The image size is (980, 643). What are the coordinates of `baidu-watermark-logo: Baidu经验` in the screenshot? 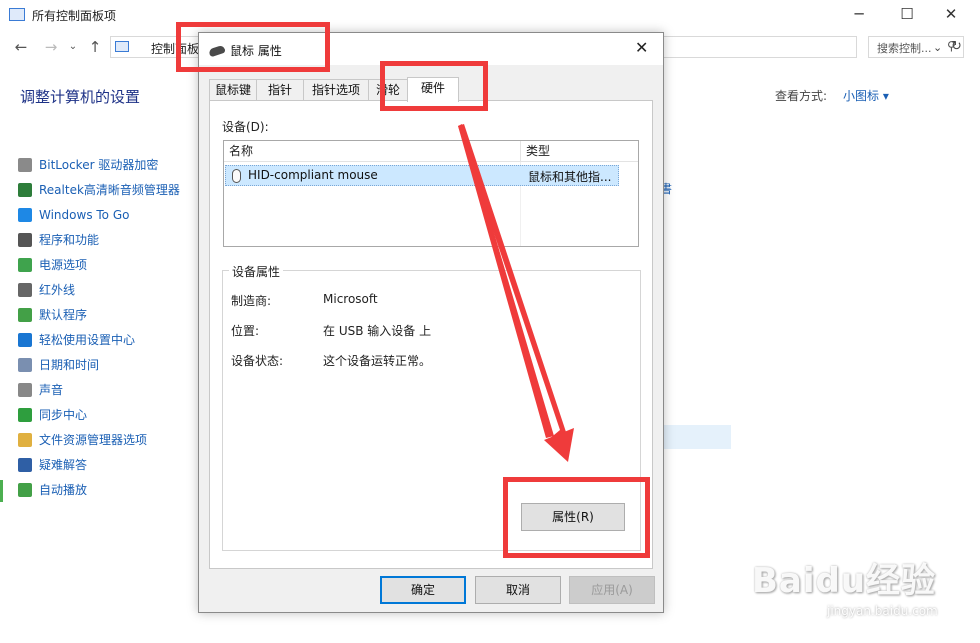 It's located at (844, 581).